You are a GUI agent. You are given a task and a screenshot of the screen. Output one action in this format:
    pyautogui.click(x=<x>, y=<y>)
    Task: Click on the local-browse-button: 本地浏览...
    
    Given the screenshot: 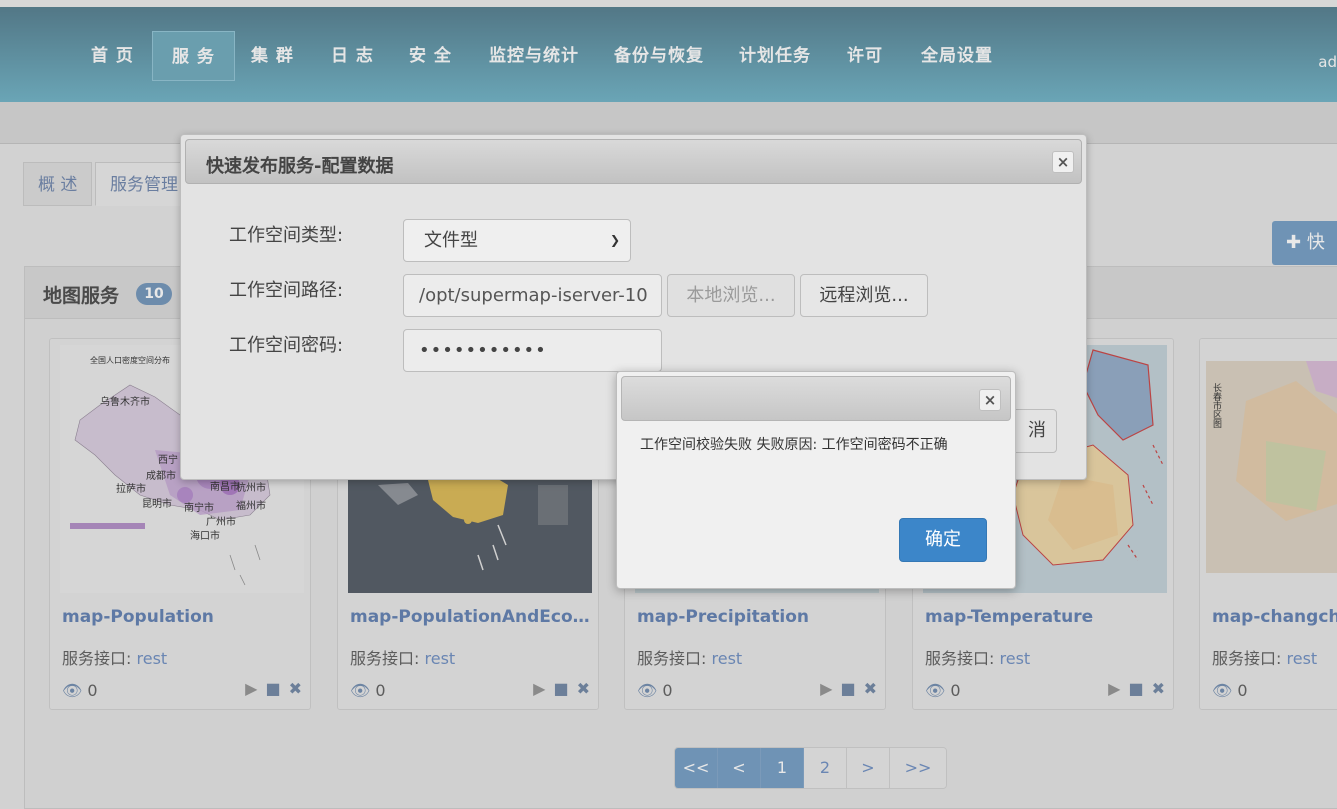 What is the action you would take?
    pyautogui.click(x=731, y=295)
    